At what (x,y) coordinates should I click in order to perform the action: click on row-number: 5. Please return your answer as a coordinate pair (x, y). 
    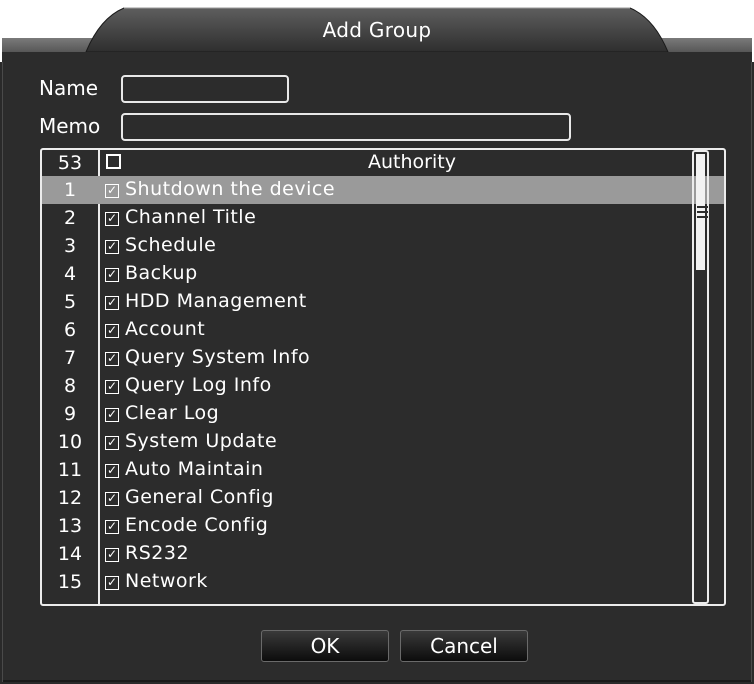
    Looking at the image, I should click on (70, 302).